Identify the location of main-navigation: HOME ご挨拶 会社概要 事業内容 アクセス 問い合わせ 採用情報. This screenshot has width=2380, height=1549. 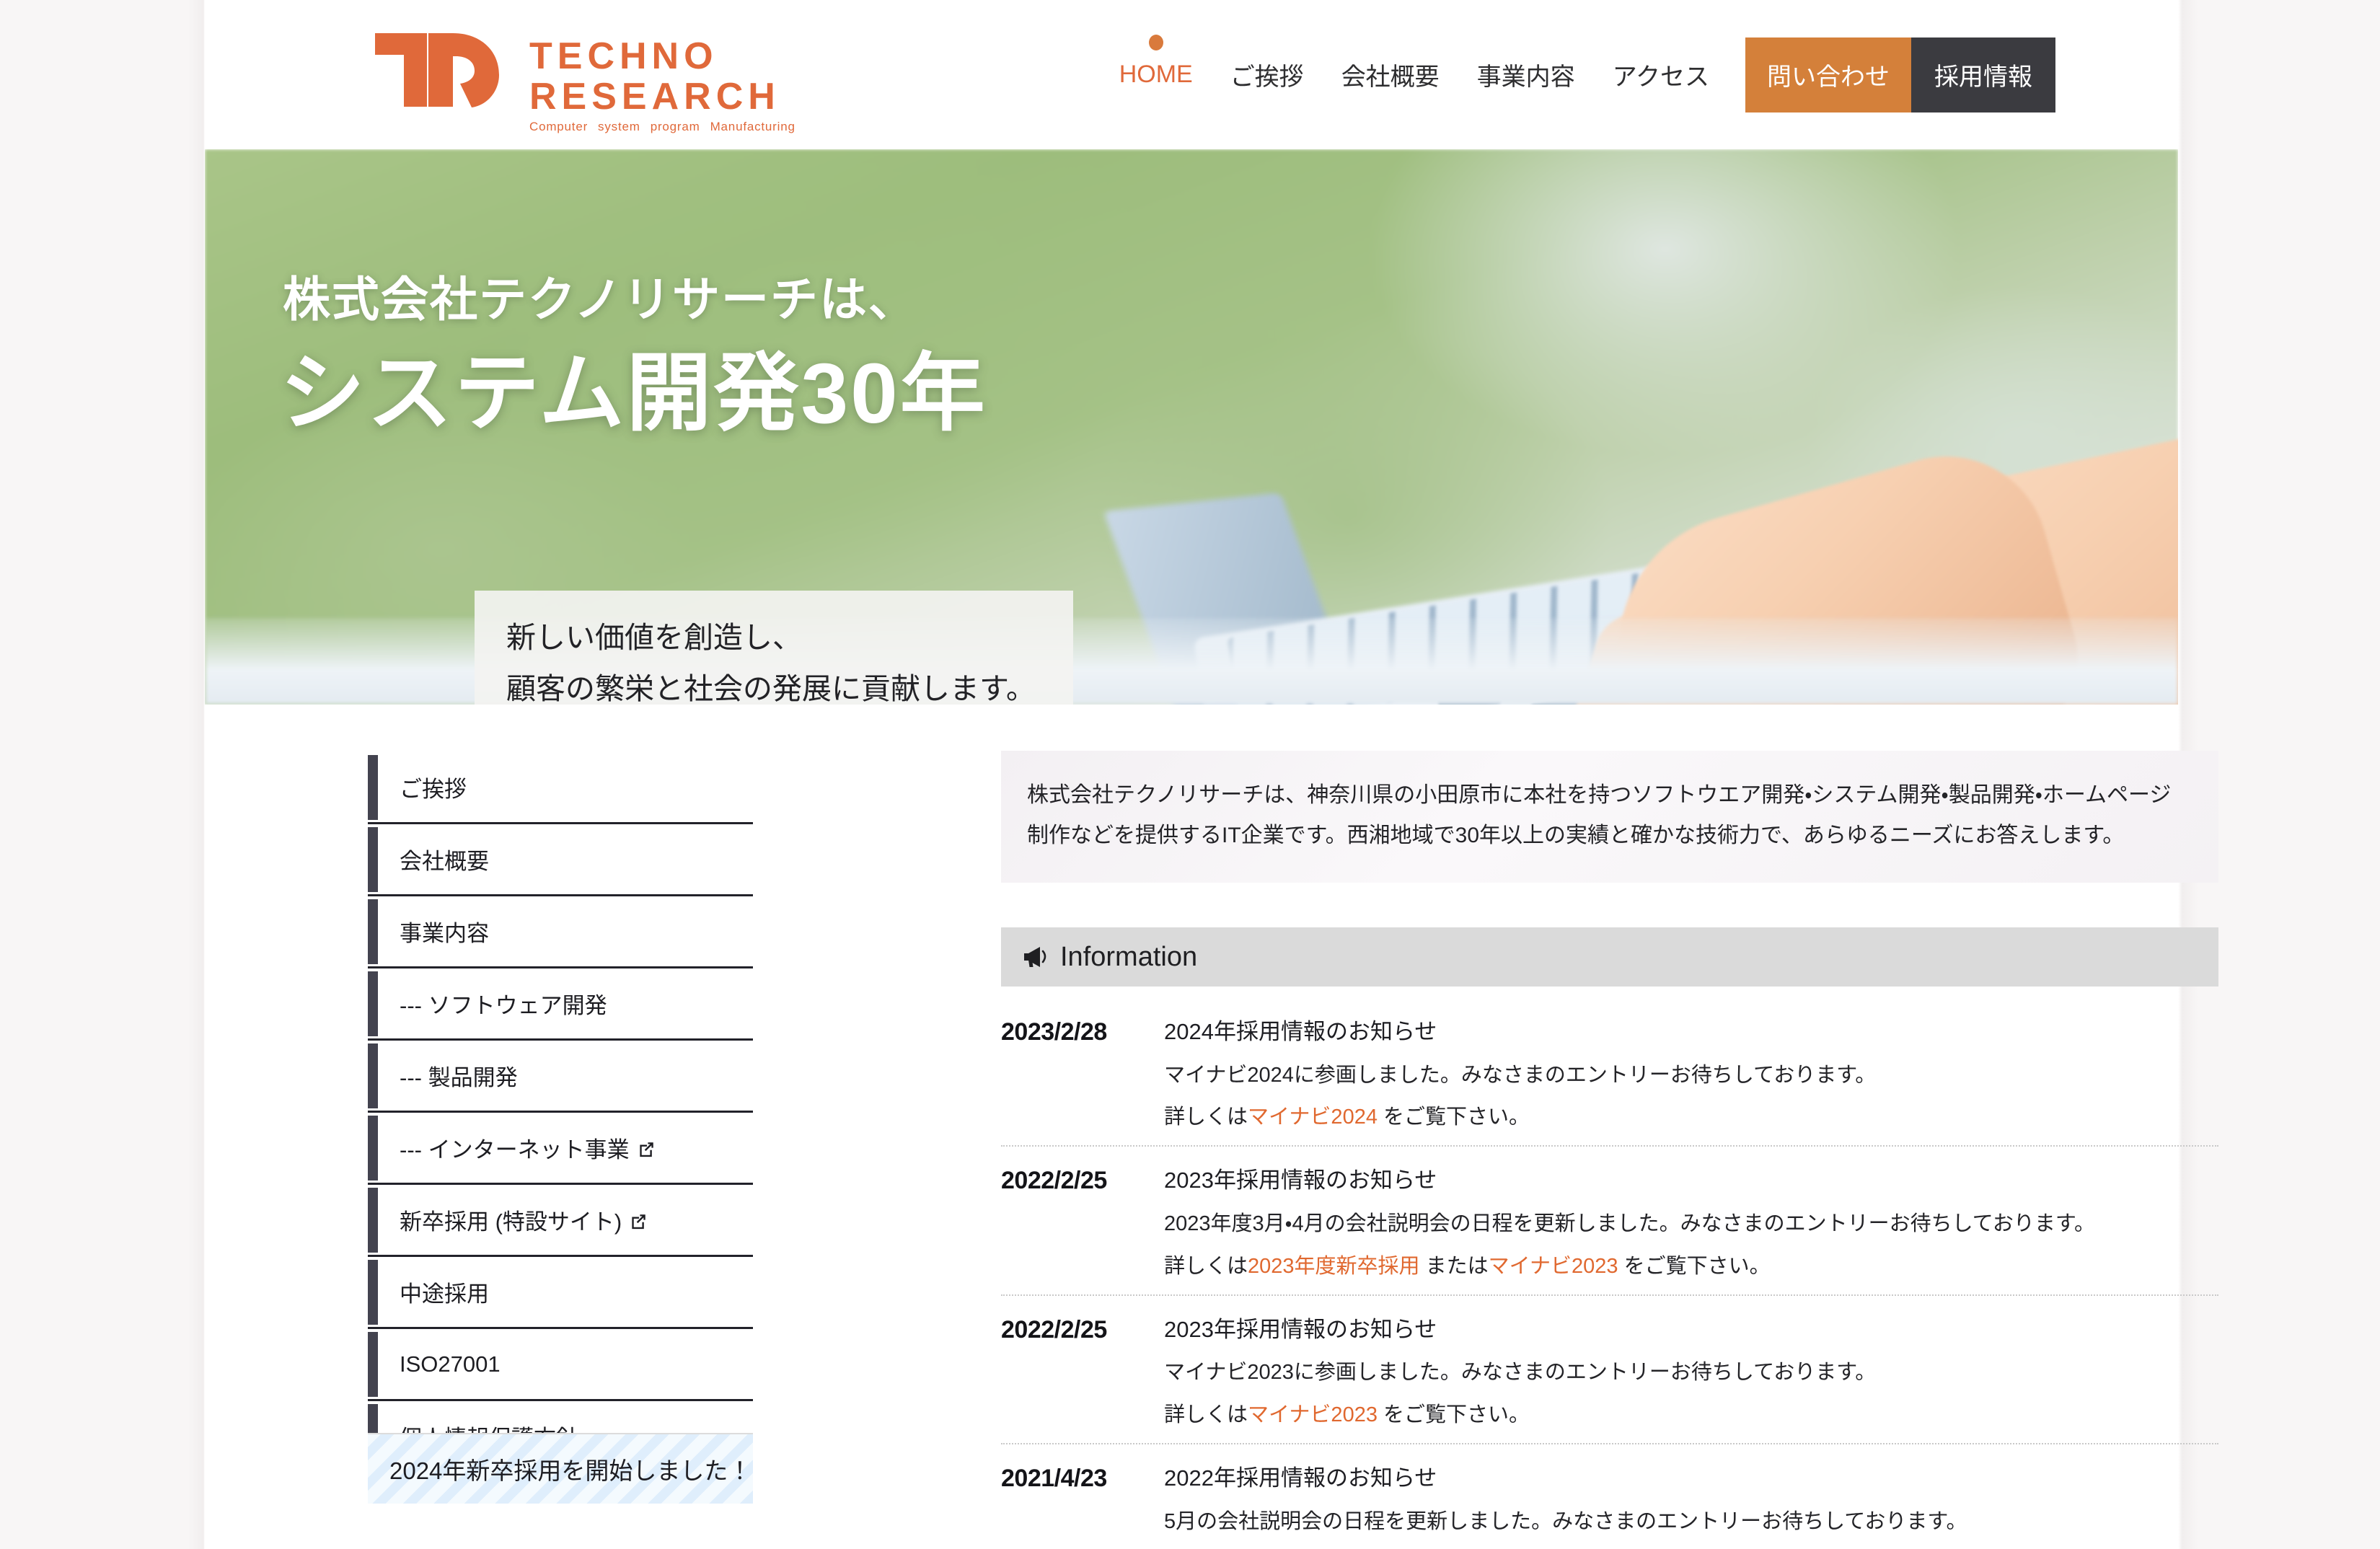
(1578, 74).